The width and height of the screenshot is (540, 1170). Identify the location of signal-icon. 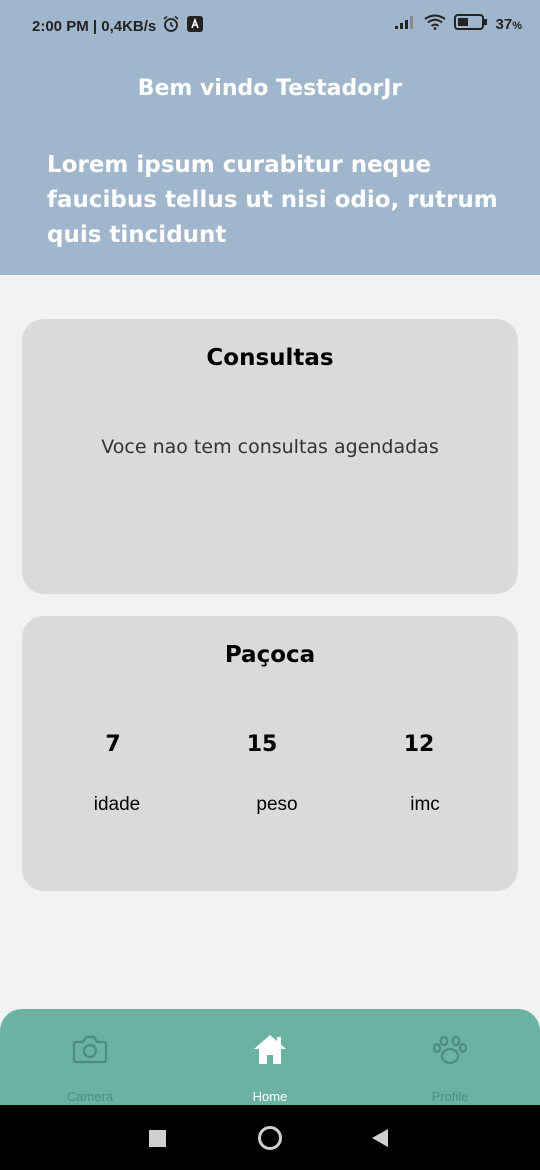
(405, 24).